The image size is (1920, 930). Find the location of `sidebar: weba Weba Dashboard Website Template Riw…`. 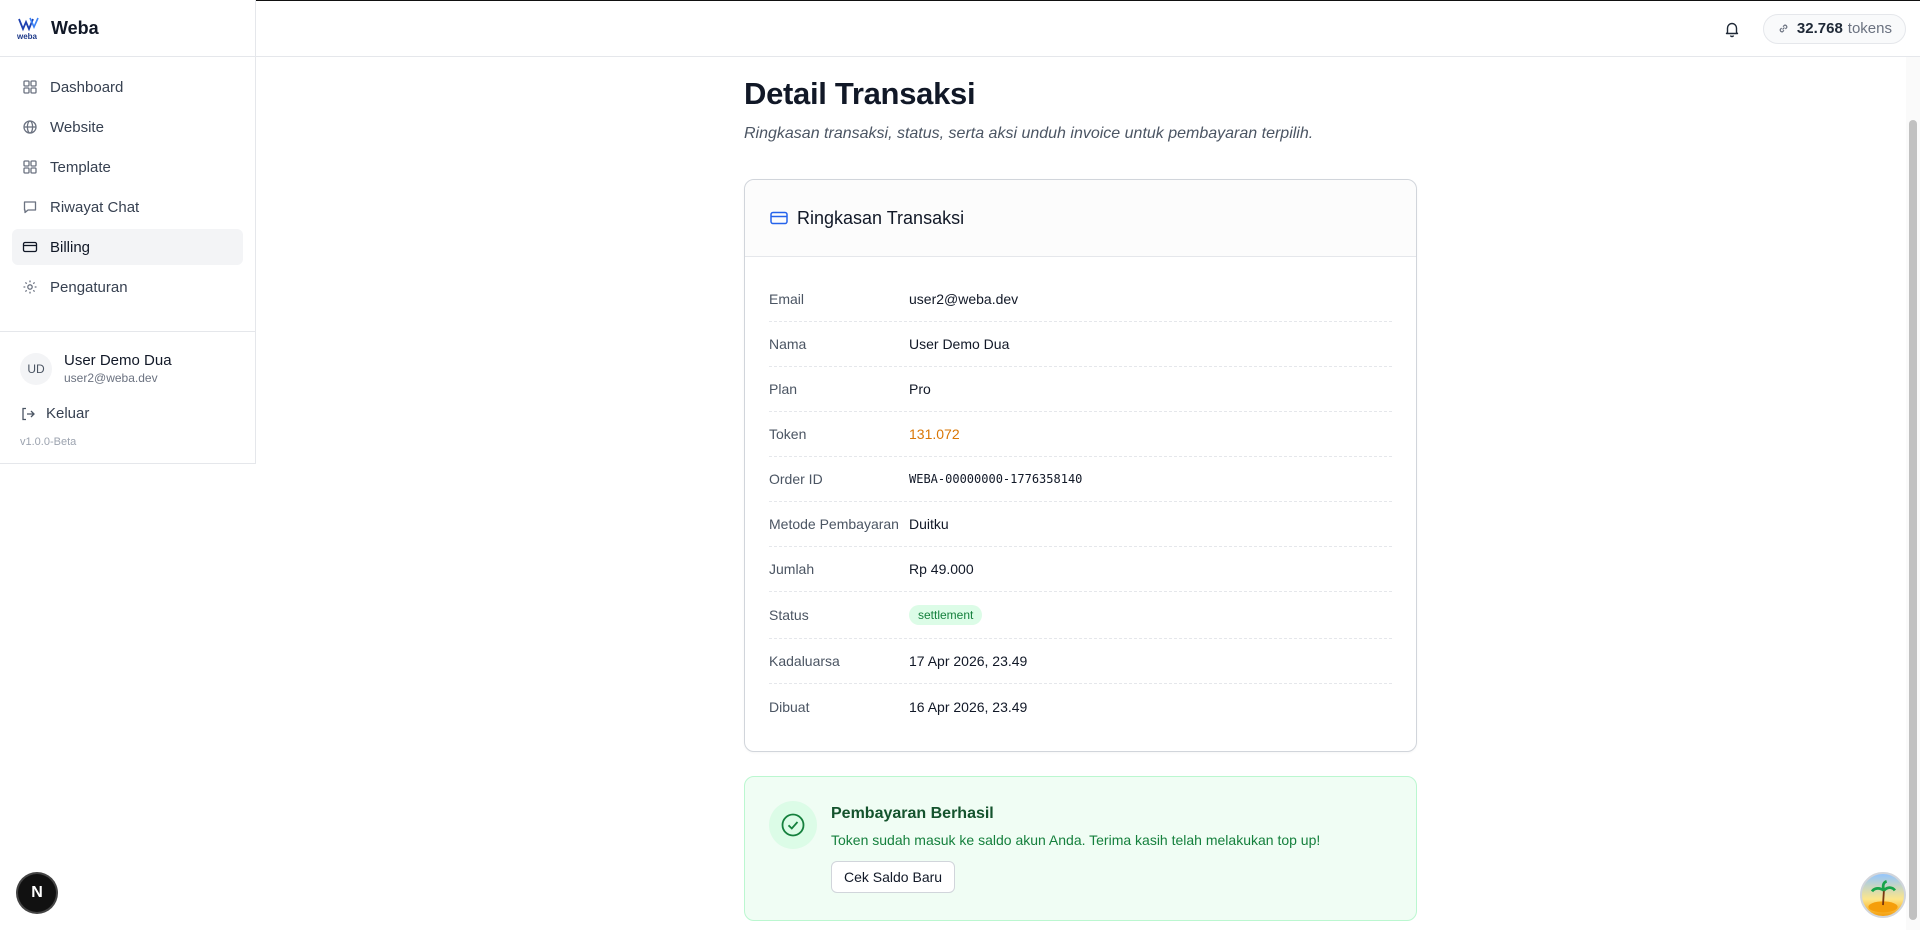

sidebar: weba Weba Dashboard Website Template Riw… is located at coordinates (128, 232).